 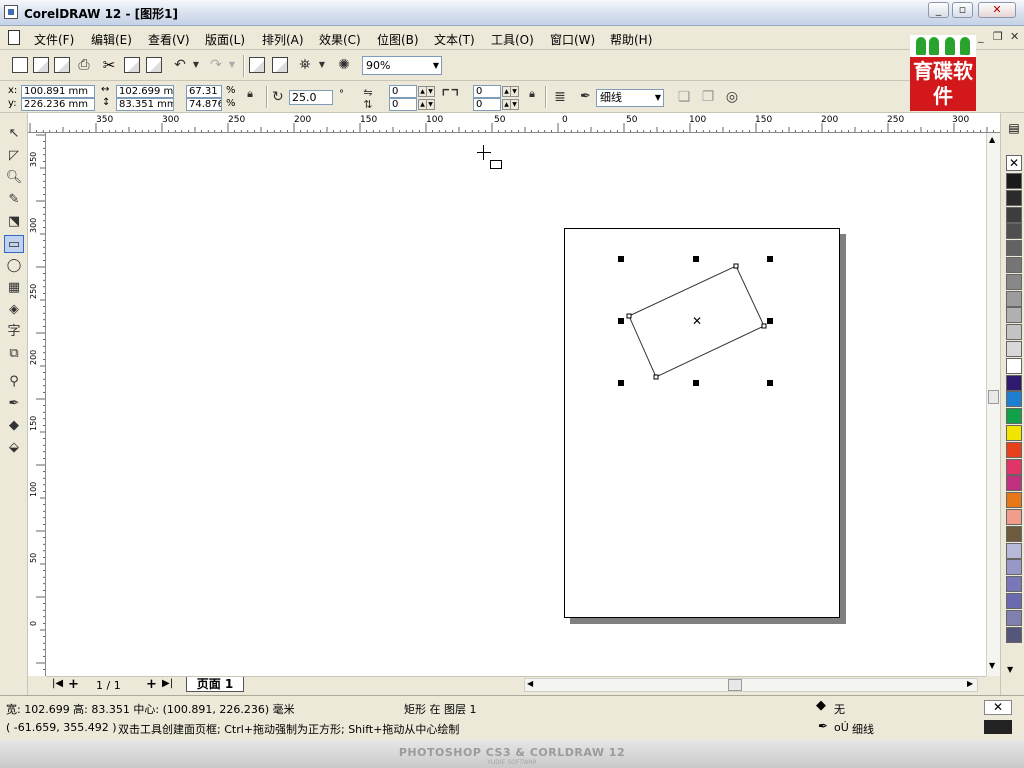 What do you see at coordinates (14, 200) in the screenshot?
I see `freehand-tool-icon: ✎` at bounding box center [14, 200].